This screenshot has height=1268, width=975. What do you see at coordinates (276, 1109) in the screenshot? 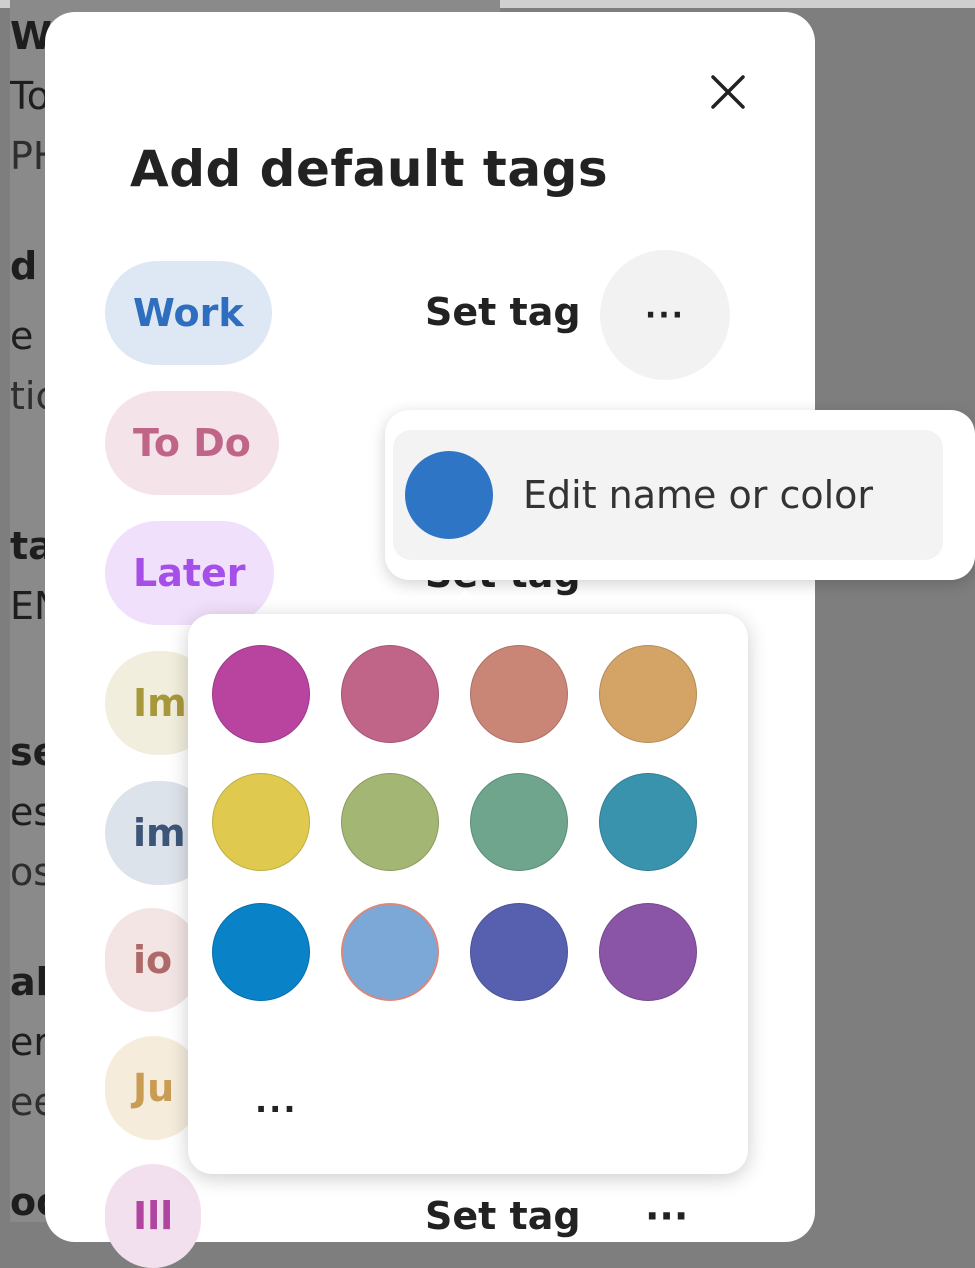
I see `more-colors-button: ···` at bounding box center [276, 1109].